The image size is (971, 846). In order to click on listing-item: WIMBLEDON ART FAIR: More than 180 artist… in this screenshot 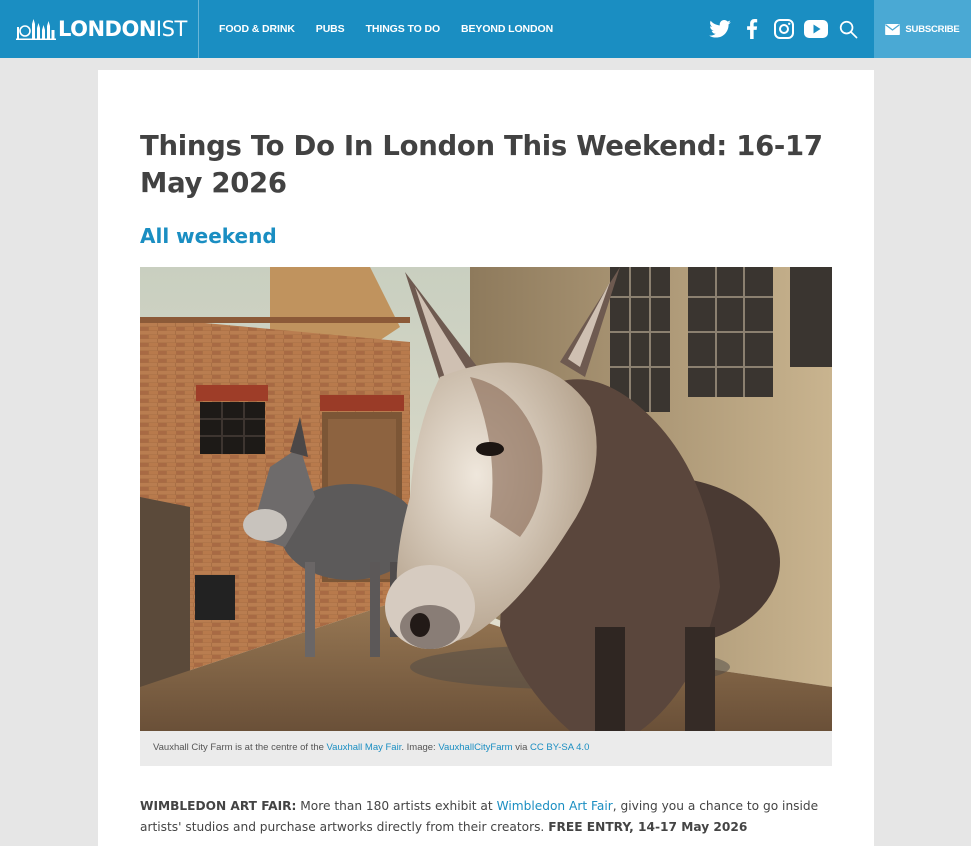, I will do `click(486, 817)`.